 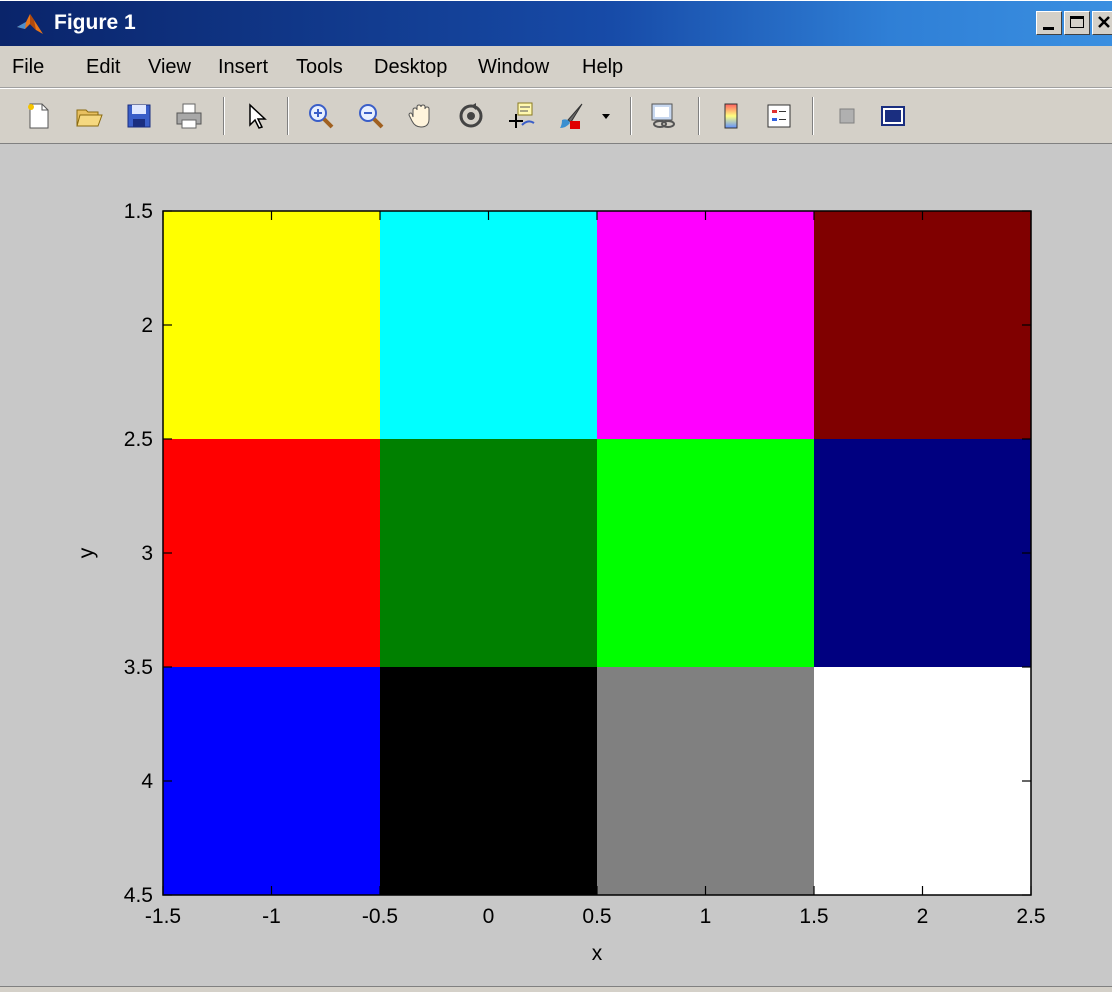 What do you see at coordinates (489, 916) in the screenshot?
I see `x-tick-label: 0` at bounding box center [489, 916].